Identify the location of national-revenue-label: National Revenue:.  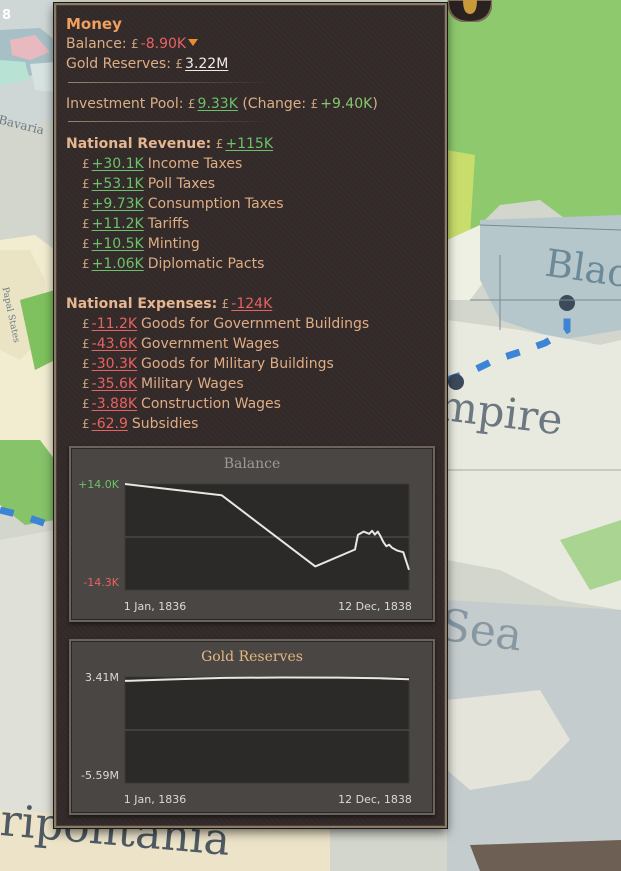
(139, 144).